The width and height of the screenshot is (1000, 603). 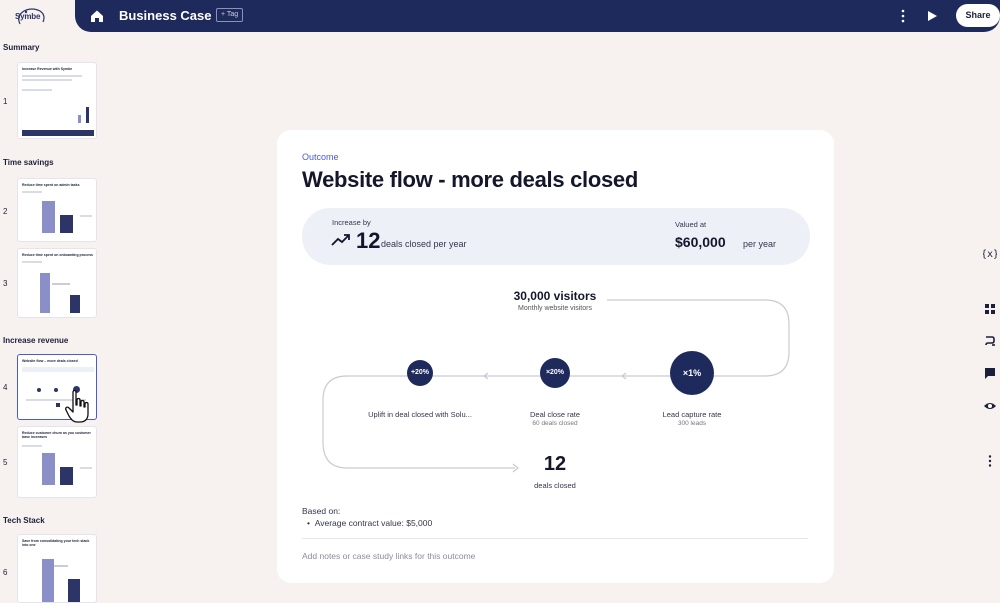 What do you see at coordinates (373, 523) in the screenshot?
I see `based-on-item-text: Average contract value: $5,000` at bounding box center [373, 523].